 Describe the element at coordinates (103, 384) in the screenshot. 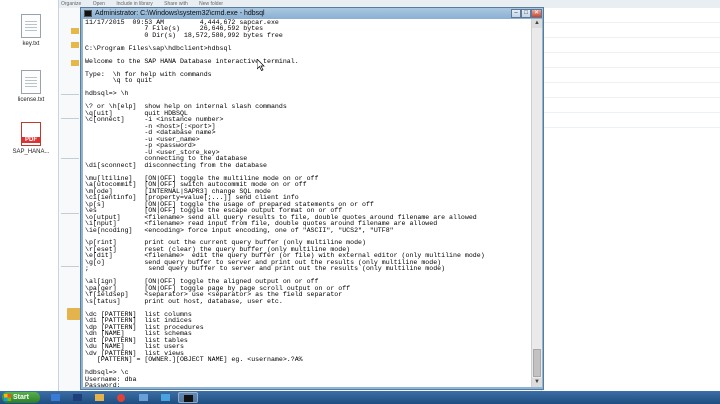

I see `console-line: Password:` at that location.